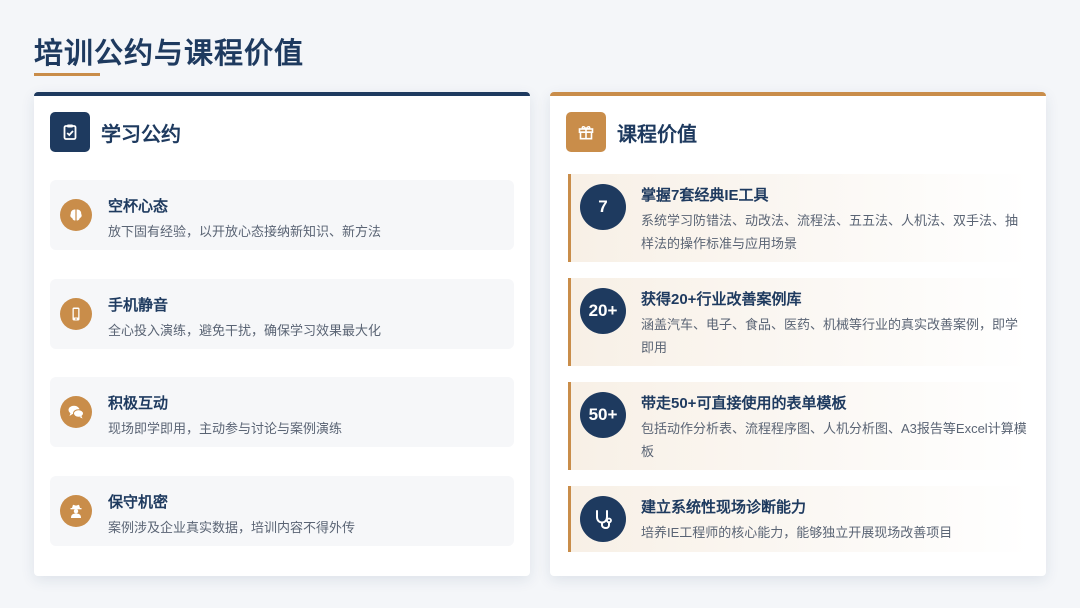 The height and width of the screenshot is (608, 1080). What do you see at coordinates (138, 206) in the screenshot?
I see `rule-title: 空杯心态` at bounding box center [138, 206].